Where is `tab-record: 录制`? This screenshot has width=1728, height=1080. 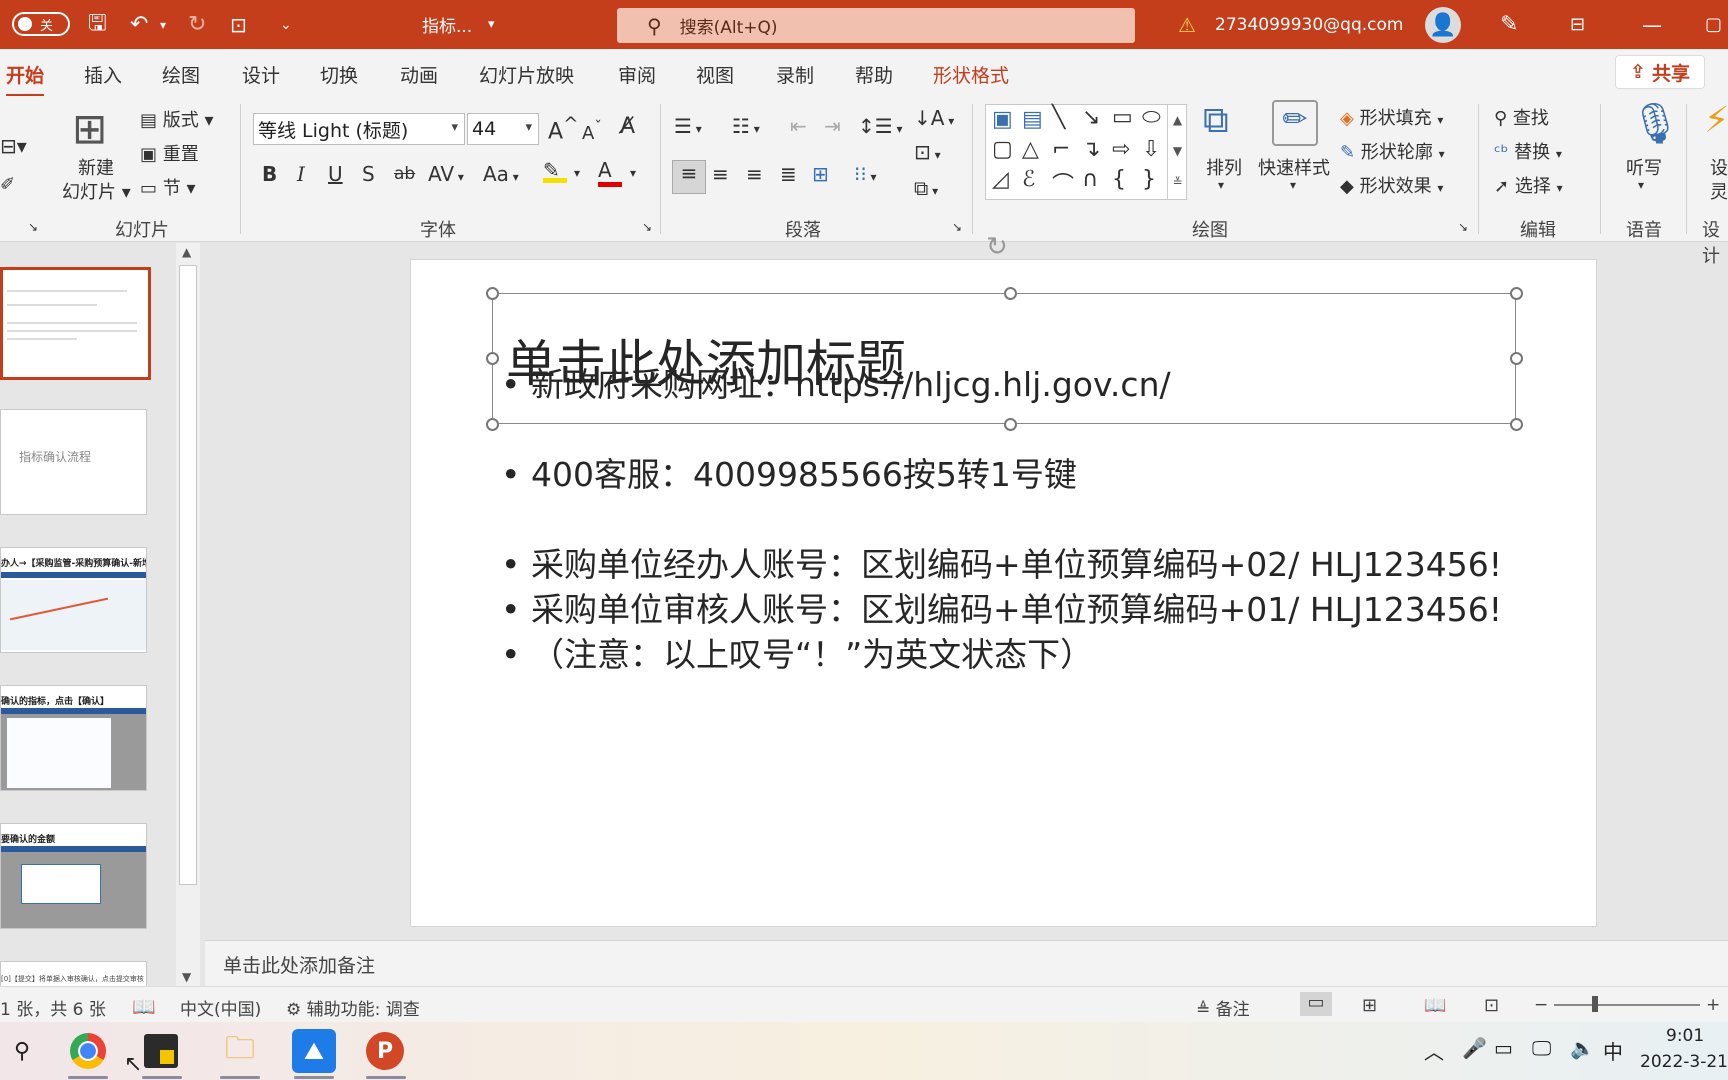
tab-record: 录制 is located at coordinates (795, 74).